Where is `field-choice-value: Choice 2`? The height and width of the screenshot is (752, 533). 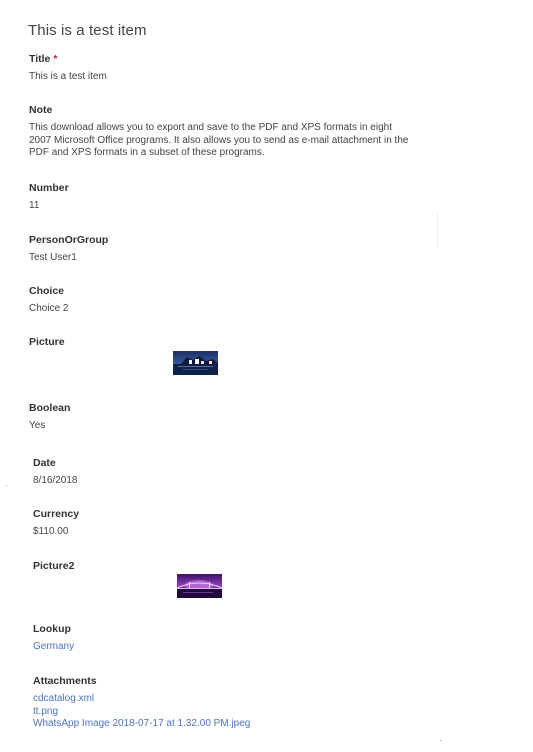
field-choice-value: Choice 2 is located at coordinates (49, 308).